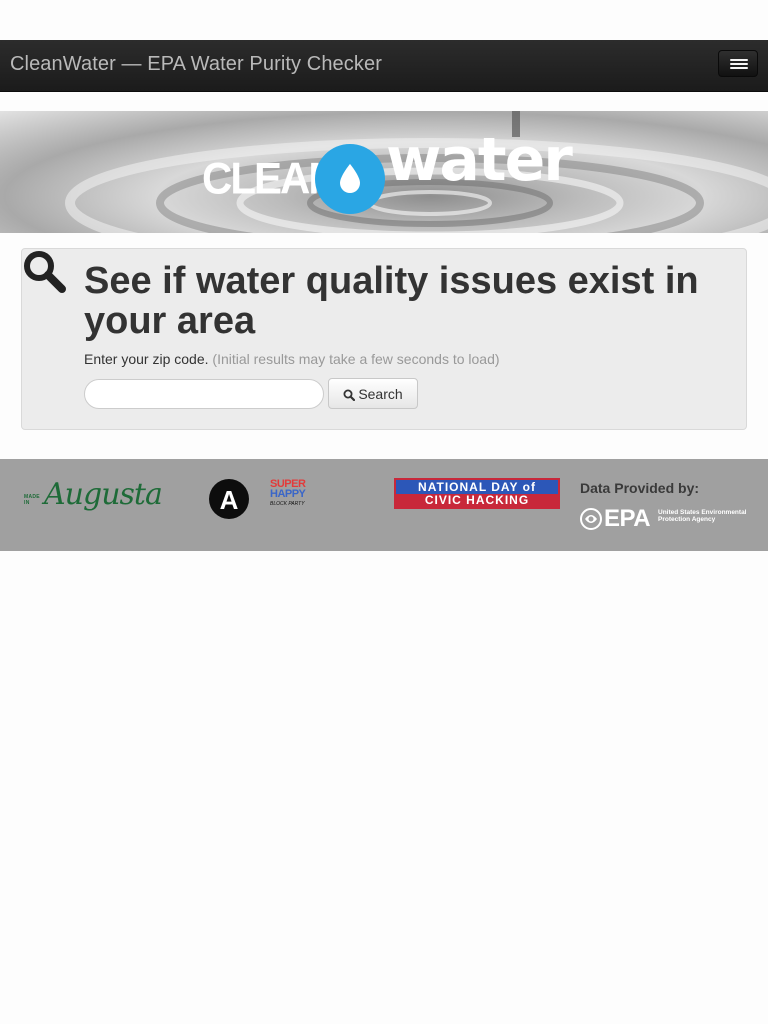 This screenshot has width=768, height=1024. I want to click on augusta-wordmark: Augusta, so click(103, 494).